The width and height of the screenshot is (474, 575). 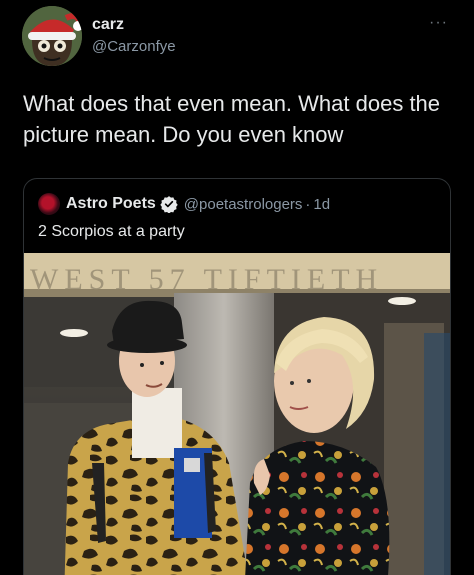 I want to click on more-options-icon: ···, so click(x=438, y=23).